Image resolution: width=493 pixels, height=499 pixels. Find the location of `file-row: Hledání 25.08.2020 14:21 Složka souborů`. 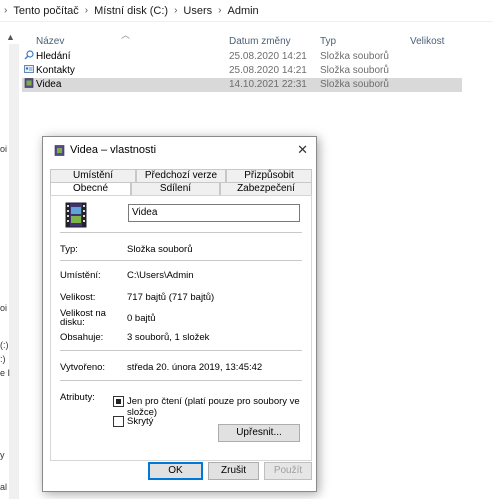

file-row: Hledání 25.08.2020 14:21 Složka souborů is located at coordinates (258, 57).